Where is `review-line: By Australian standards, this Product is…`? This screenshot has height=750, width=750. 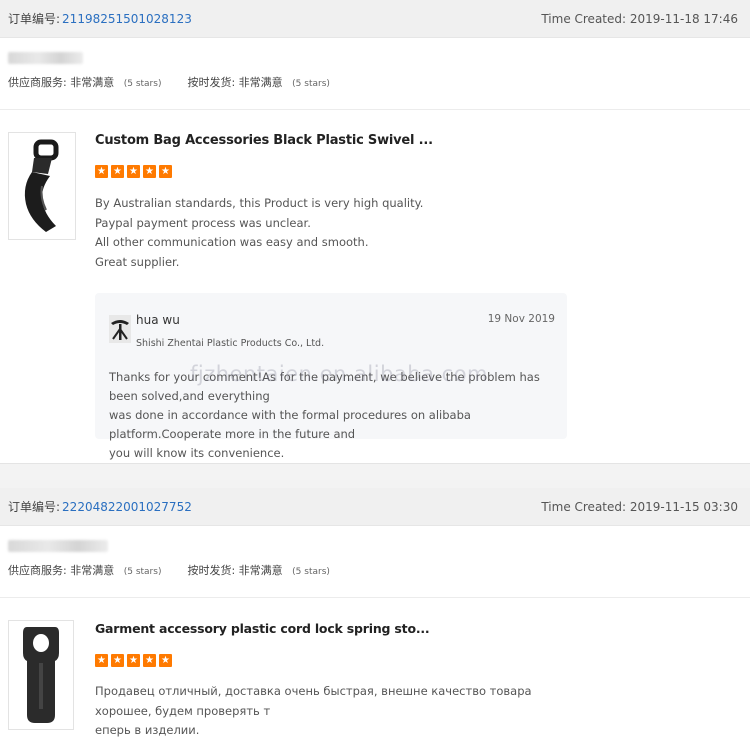 review-line: By Australian standards, this Product is… is located at coordinates (259, 203).